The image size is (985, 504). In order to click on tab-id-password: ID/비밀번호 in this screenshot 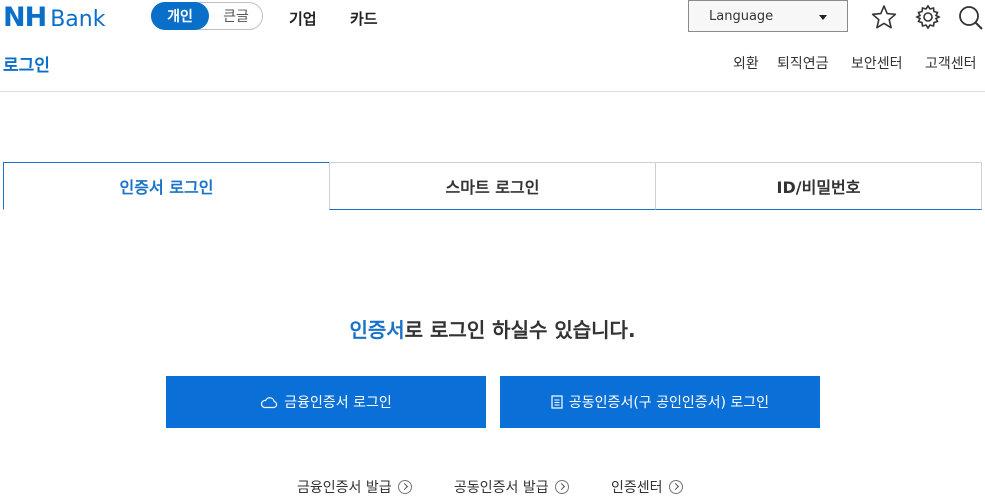, I will do `click(818, 186)`.